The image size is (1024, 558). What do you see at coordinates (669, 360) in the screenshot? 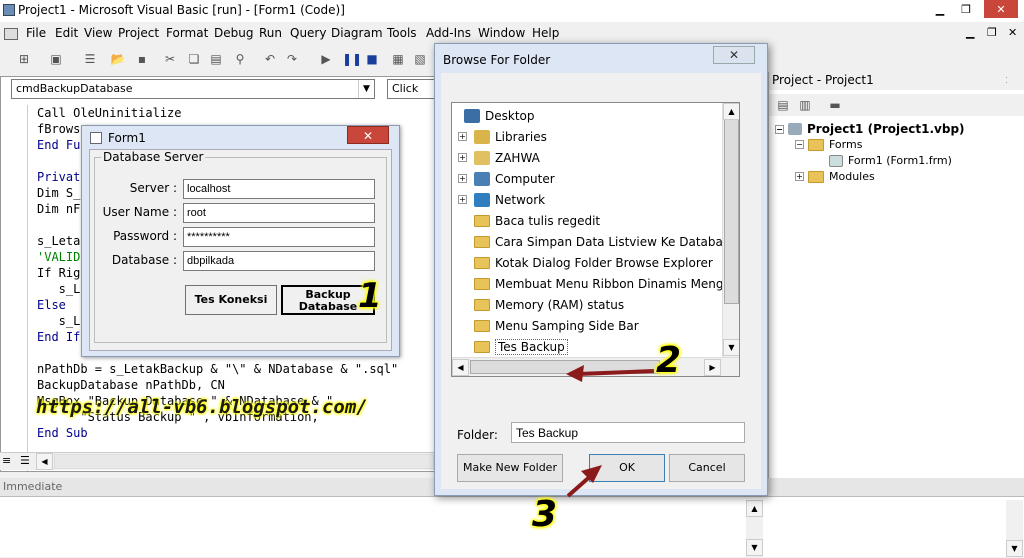
I see `annotation-2: 2` at bounding box center [669, 360].